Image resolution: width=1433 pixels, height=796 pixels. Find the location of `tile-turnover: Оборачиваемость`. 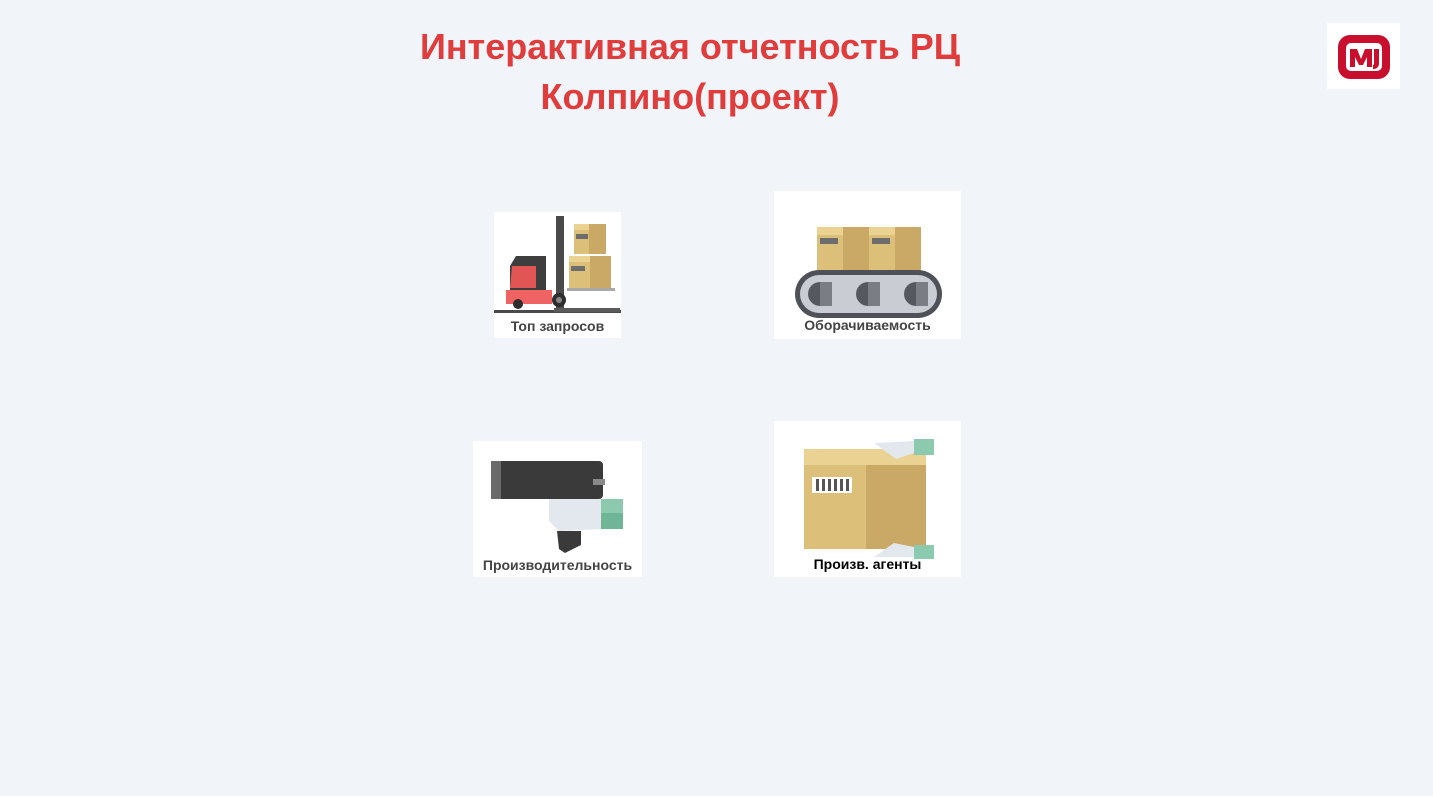

tile-turnover: Оборачиваемость is located at coordinates (867, 265).